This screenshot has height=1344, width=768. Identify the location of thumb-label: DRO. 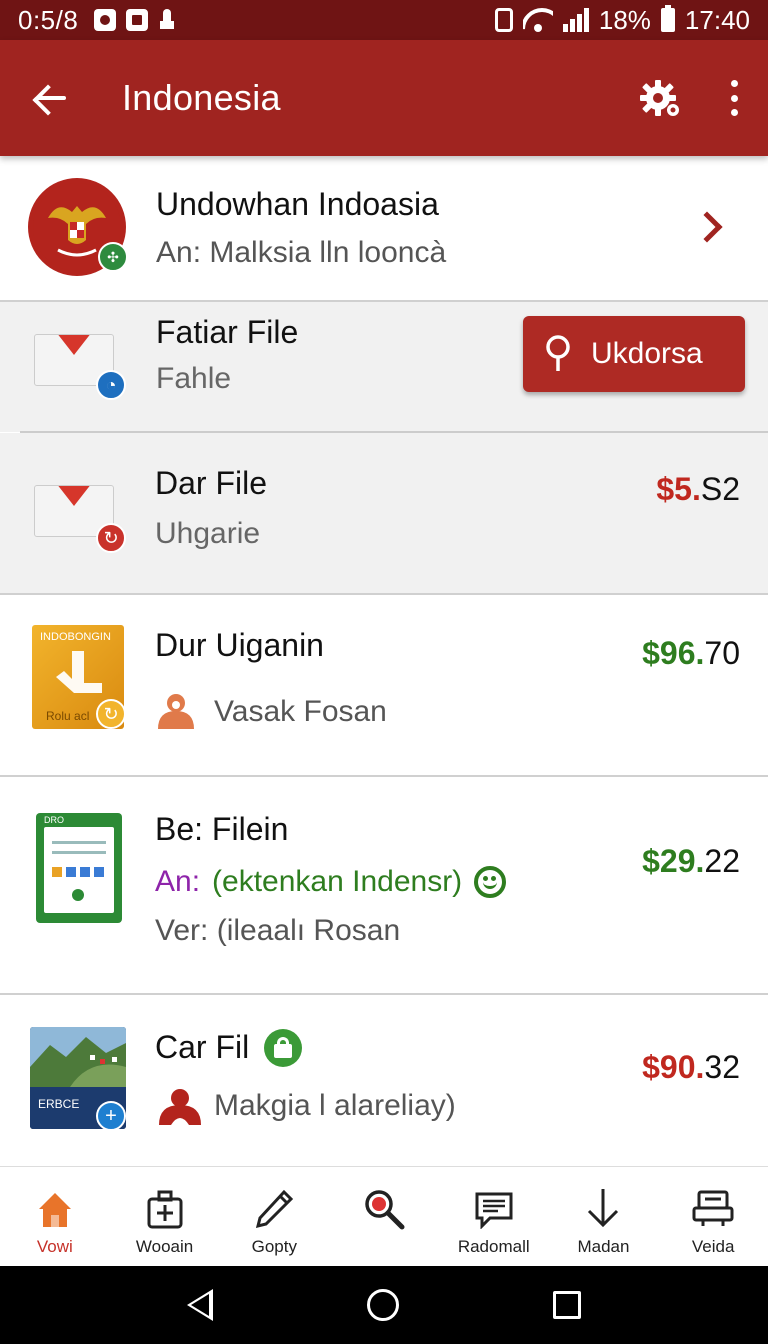
(54, 820).